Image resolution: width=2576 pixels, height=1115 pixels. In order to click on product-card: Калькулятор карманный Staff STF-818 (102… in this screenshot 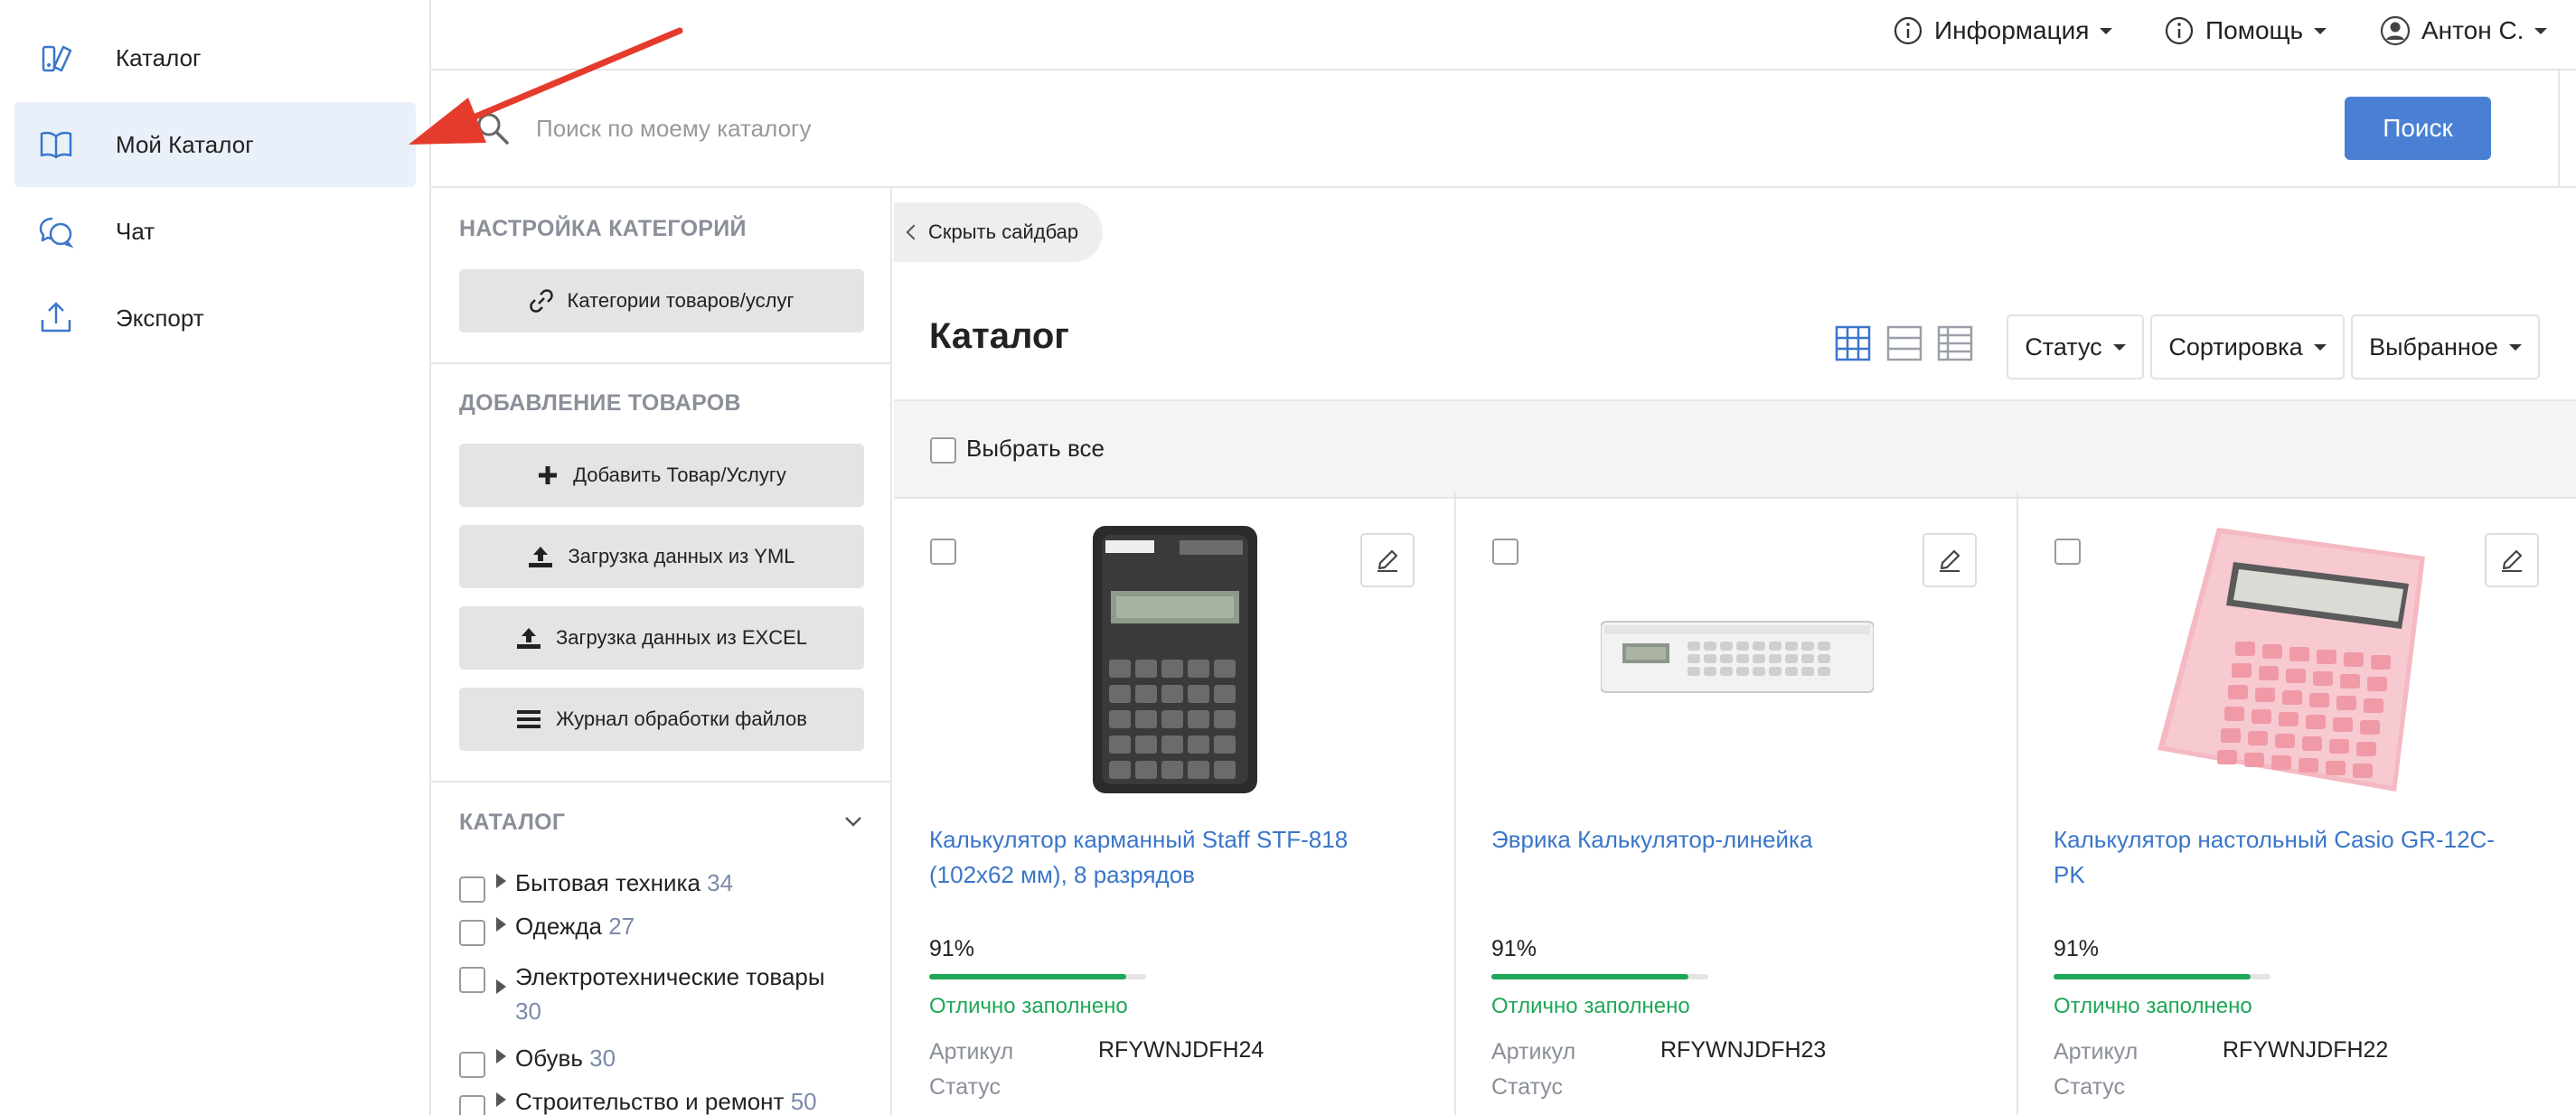, I will do `click(1175, 803)`.